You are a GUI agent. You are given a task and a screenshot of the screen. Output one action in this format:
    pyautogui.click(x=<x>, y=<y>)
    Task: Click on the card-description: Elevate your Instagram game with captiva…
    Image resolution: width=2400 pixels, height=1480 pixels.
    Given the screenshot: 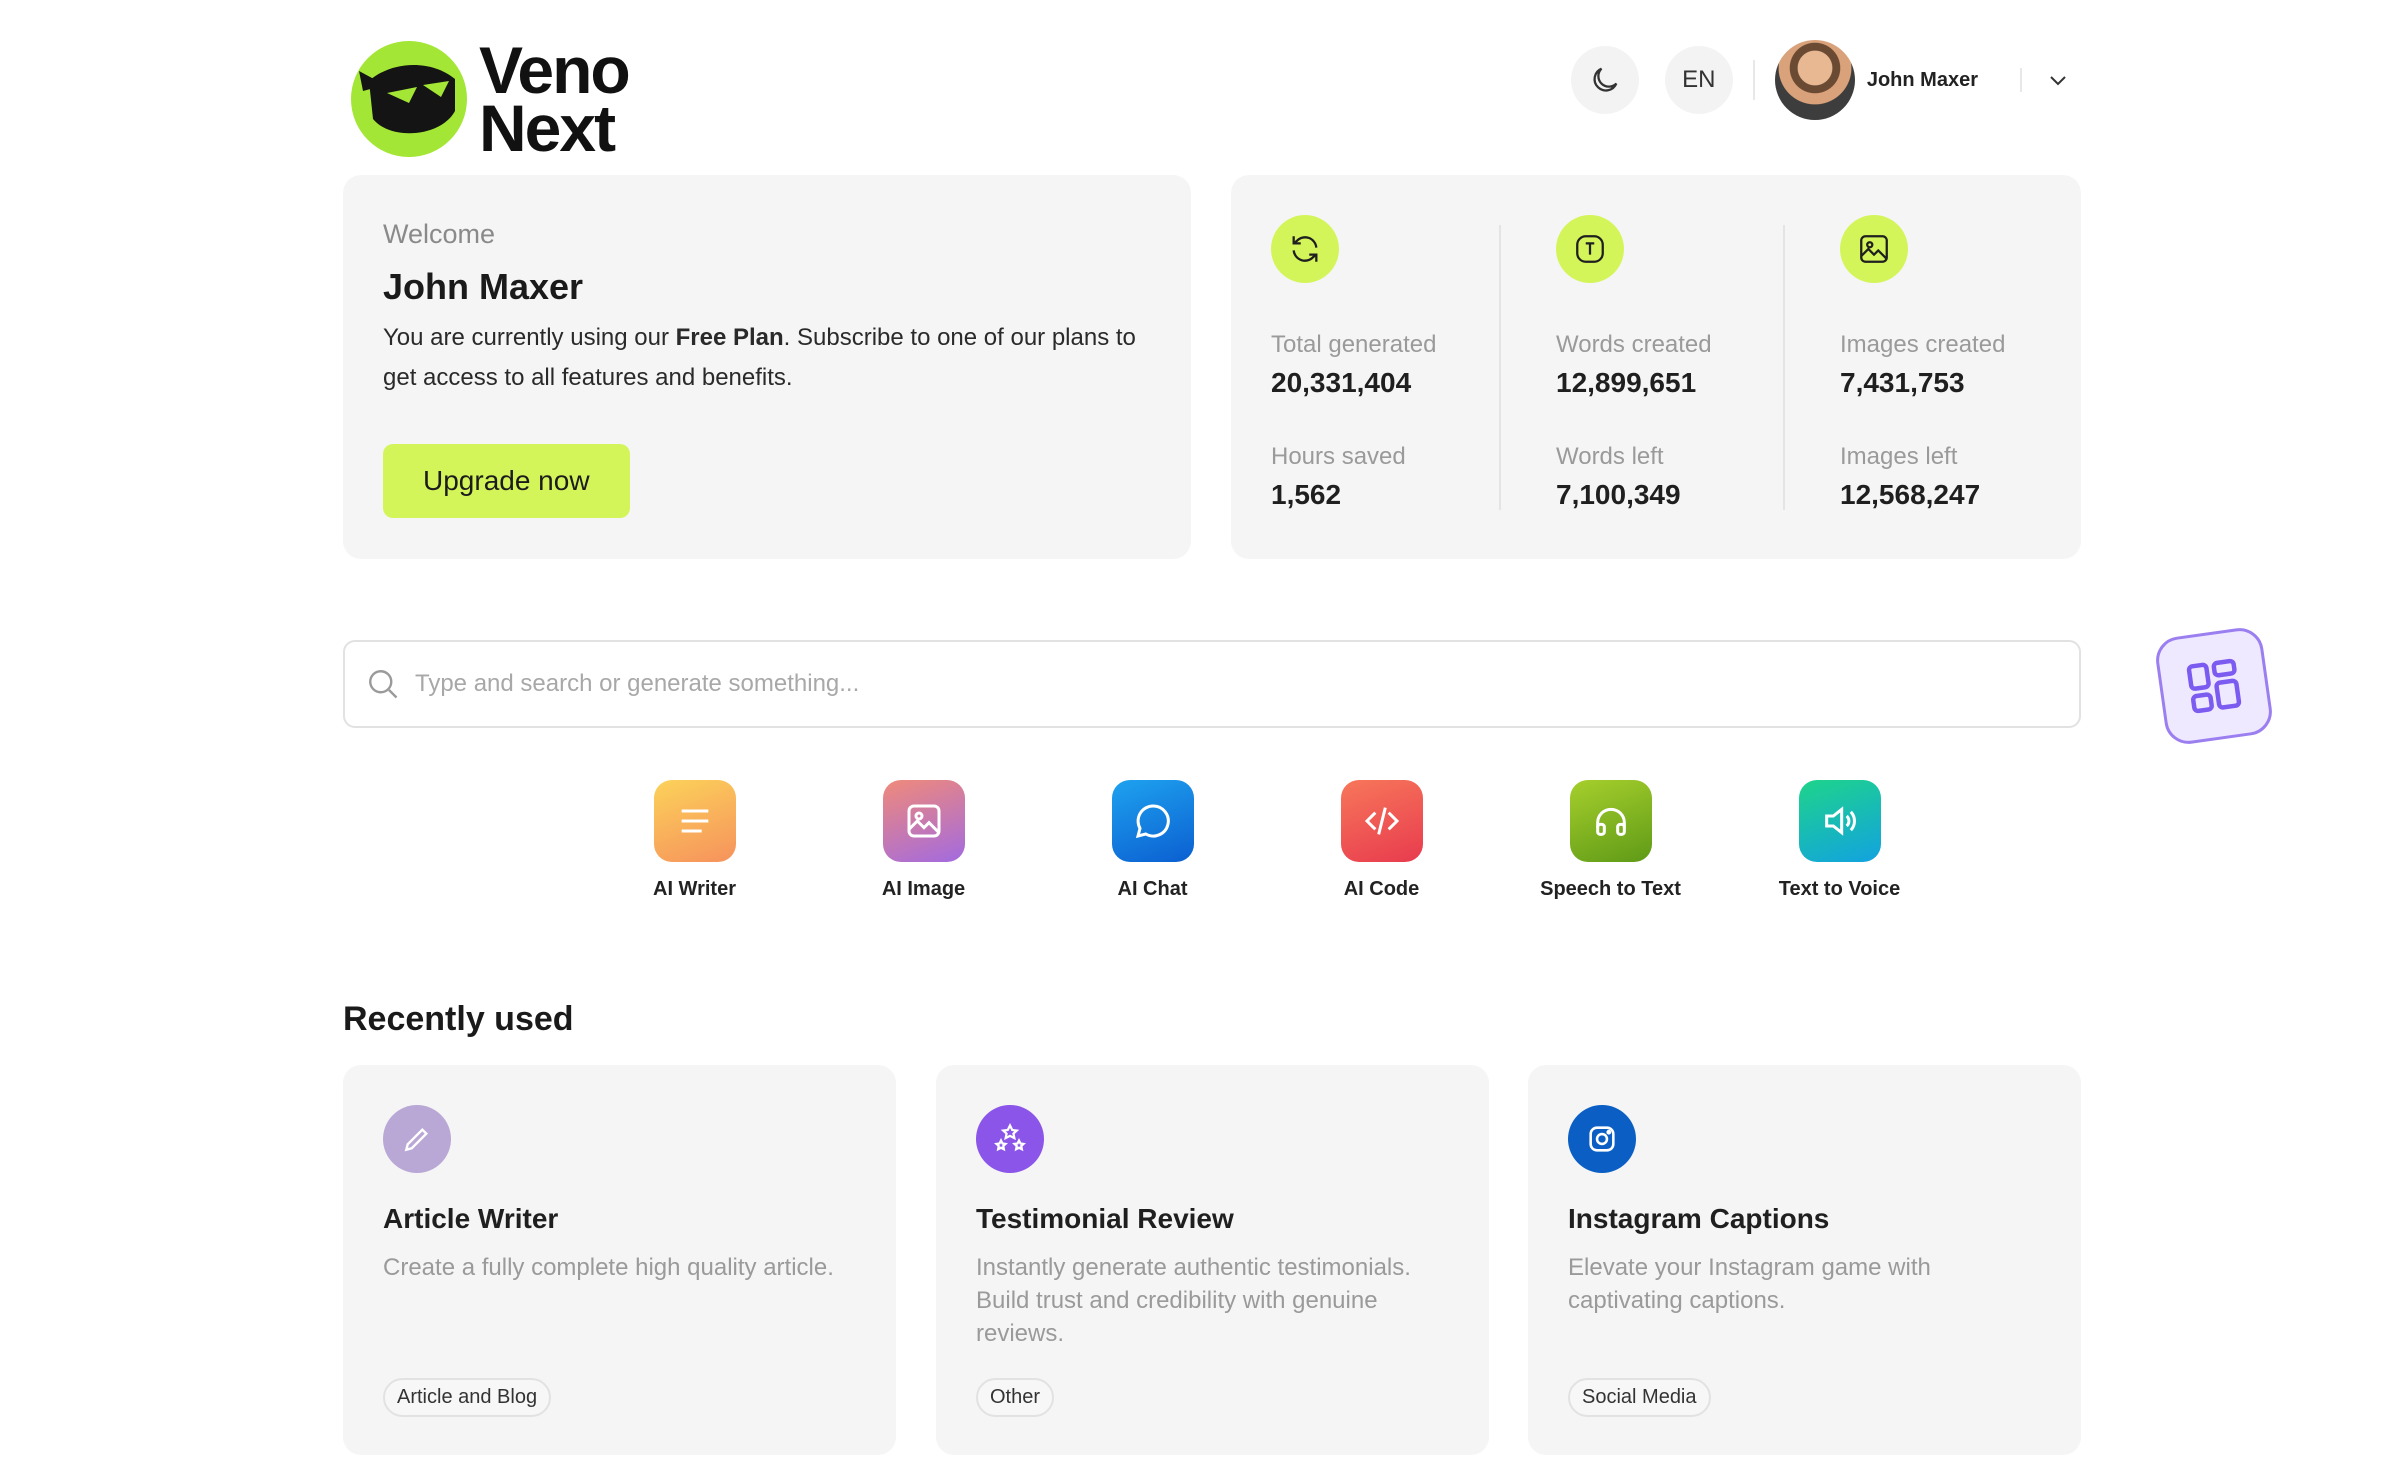 What is the action you would take?
    pyautogui.click(x=1749, y=1284)
    